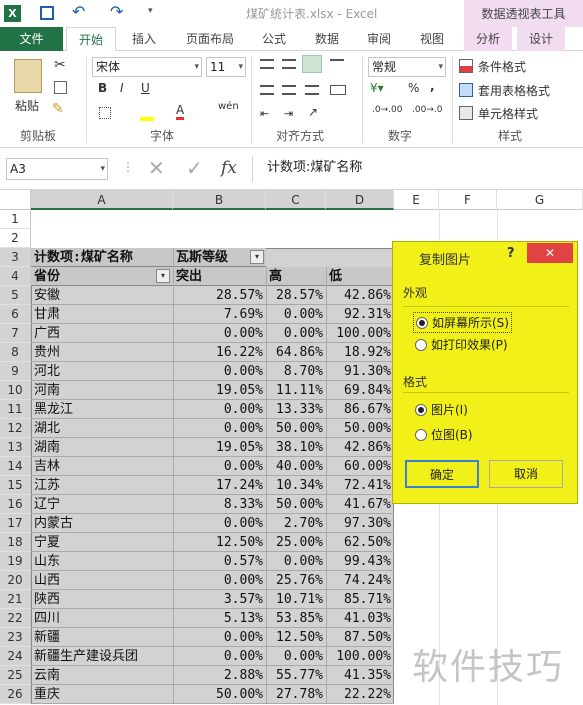 The width and height of the screenshot is (583, 705). What do you see at coordinates (91, 39) in the screenshot?
I see `tab-home: 开始` at bounding box center [91, 39].